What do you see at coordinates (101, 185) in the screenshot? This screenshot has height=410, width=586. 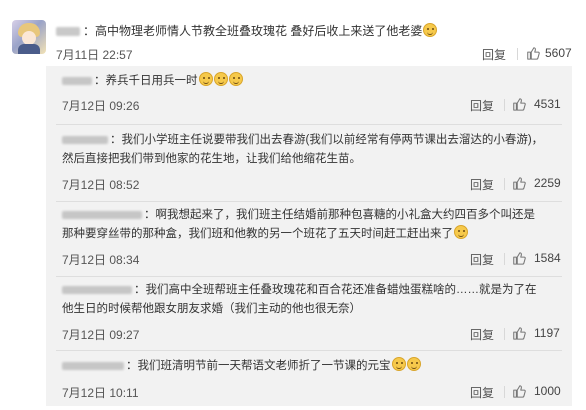 I see `reply-time: 7月12日 08:52` at bounding box center [101, 185].